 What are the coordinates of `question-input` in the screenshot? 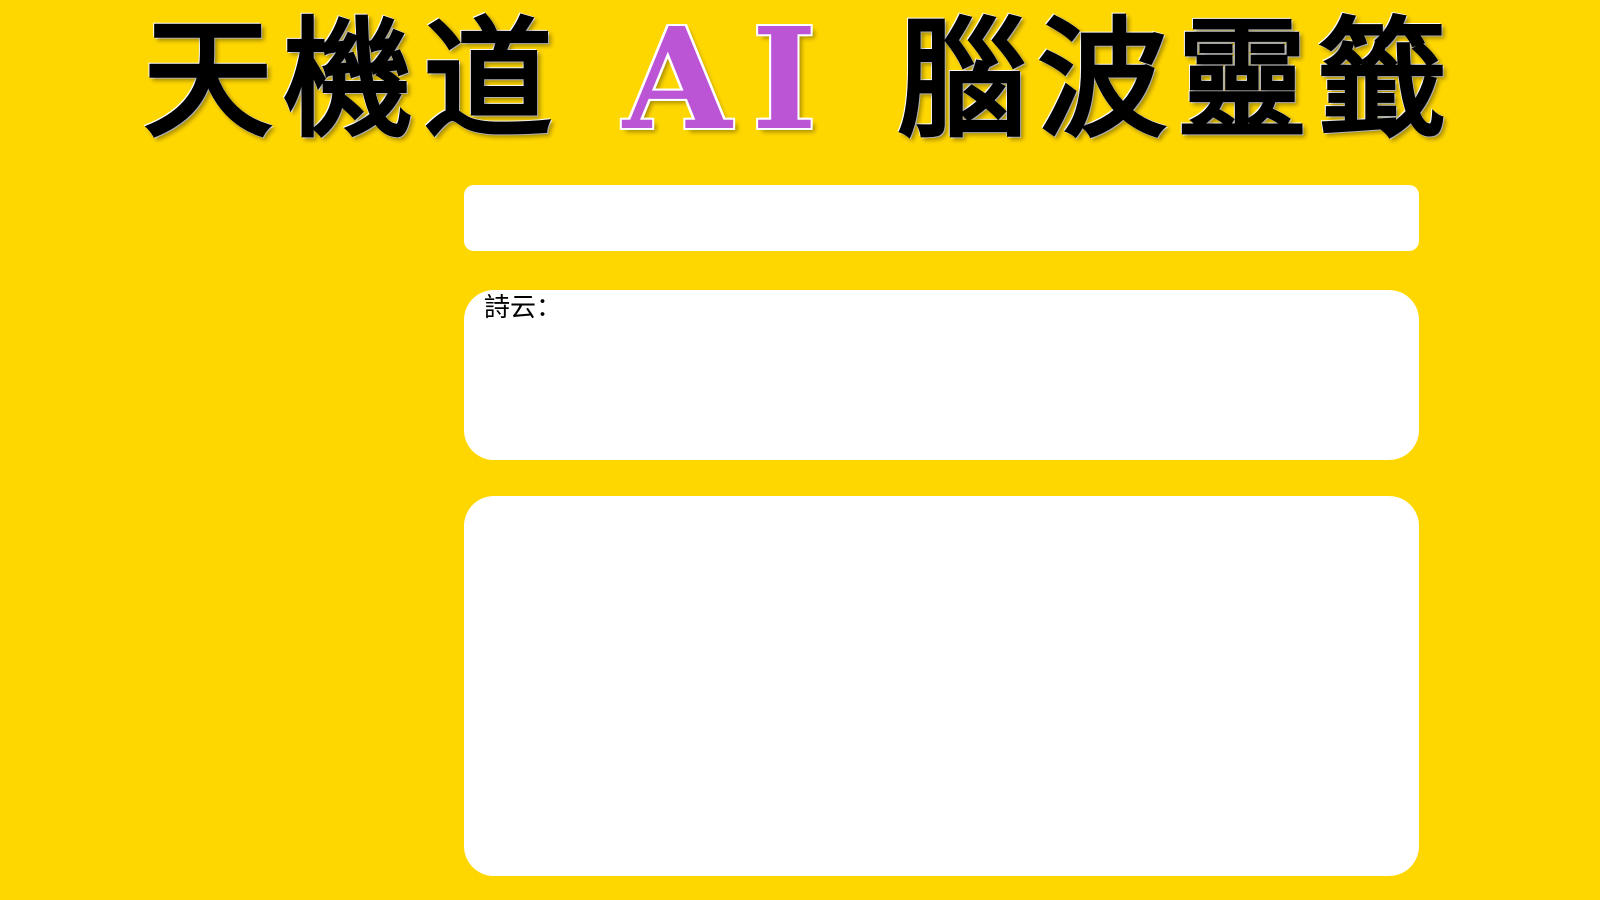 It's located at (941, 218).